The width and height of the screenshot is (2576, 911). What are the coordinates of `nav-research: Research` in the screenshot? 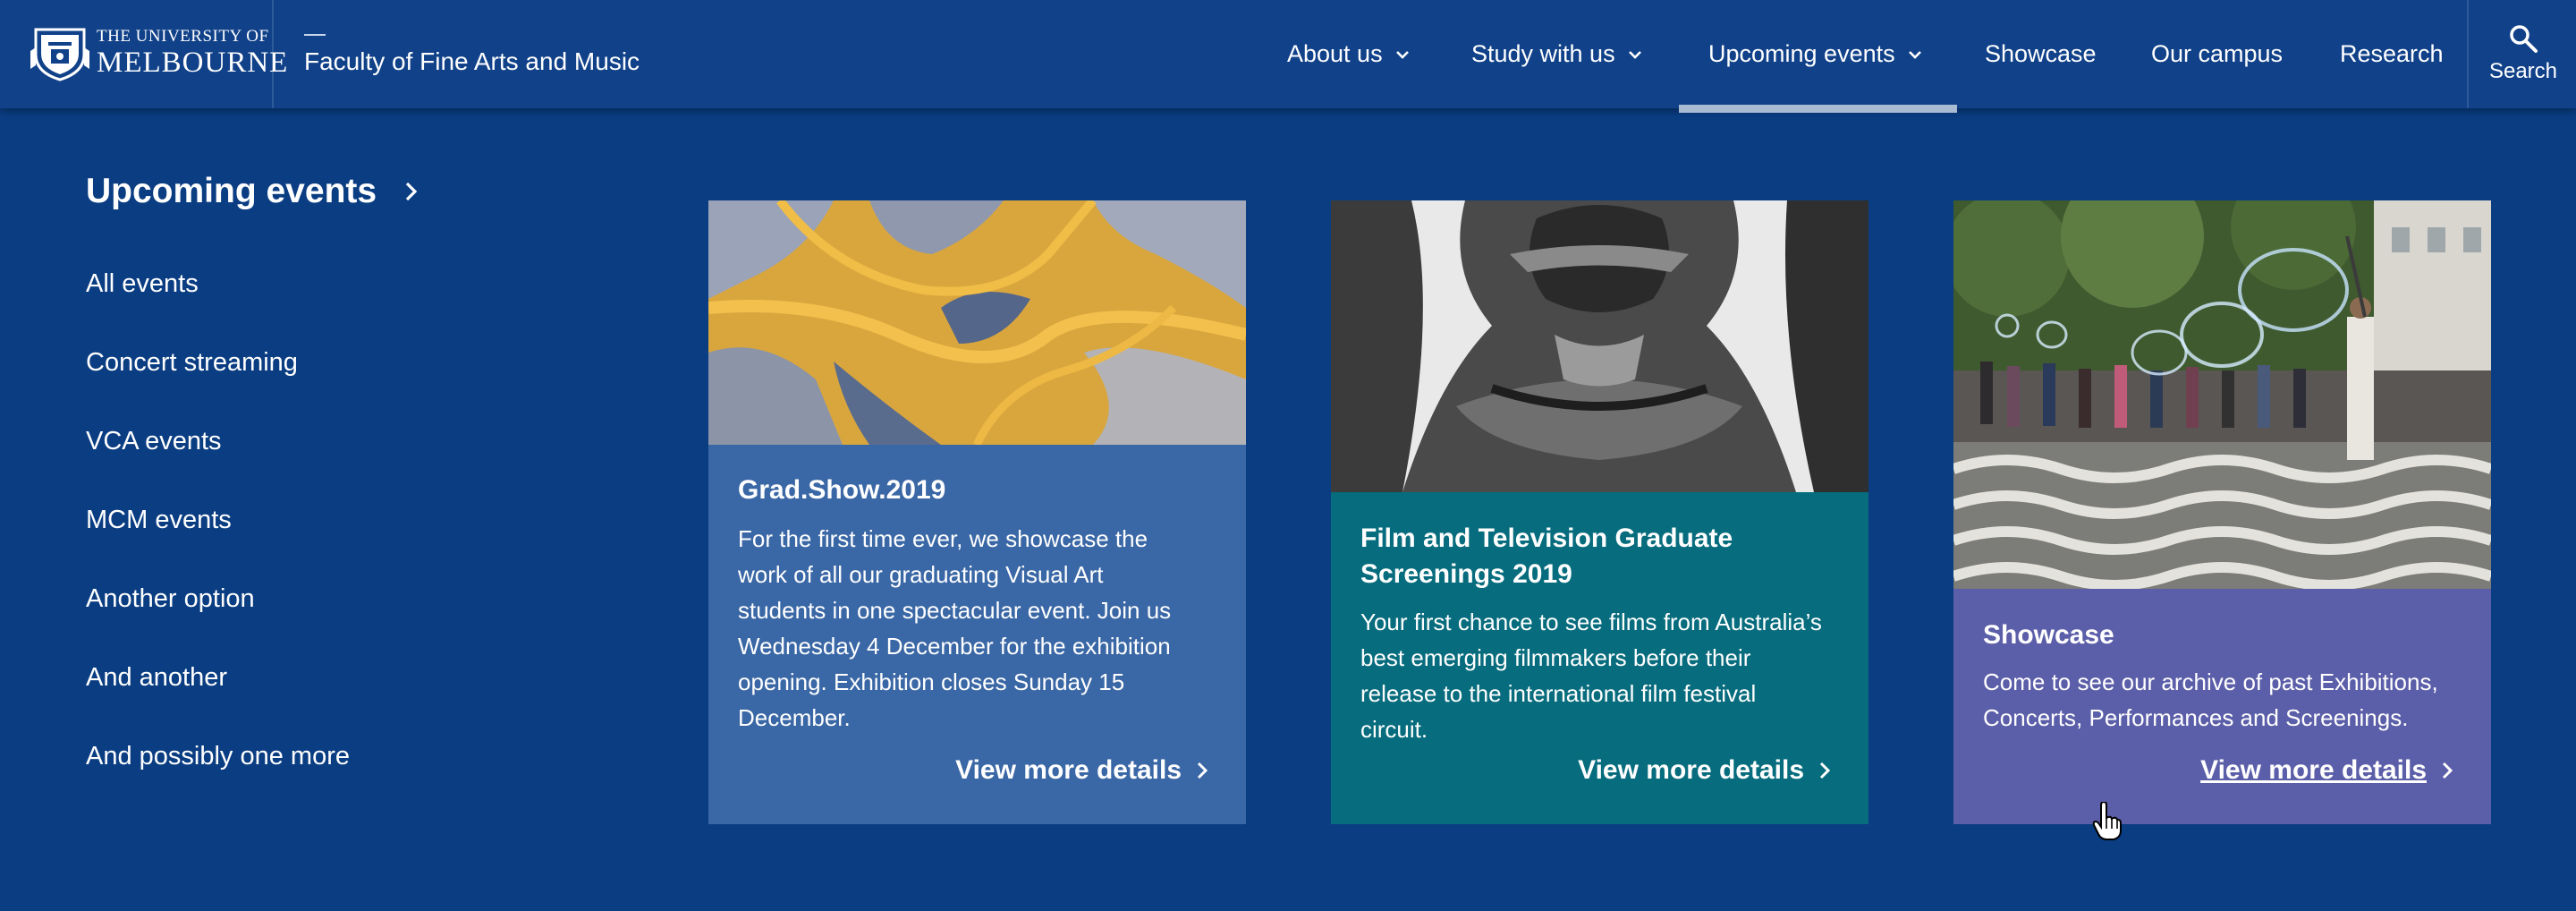 It's located at (2392, 54).